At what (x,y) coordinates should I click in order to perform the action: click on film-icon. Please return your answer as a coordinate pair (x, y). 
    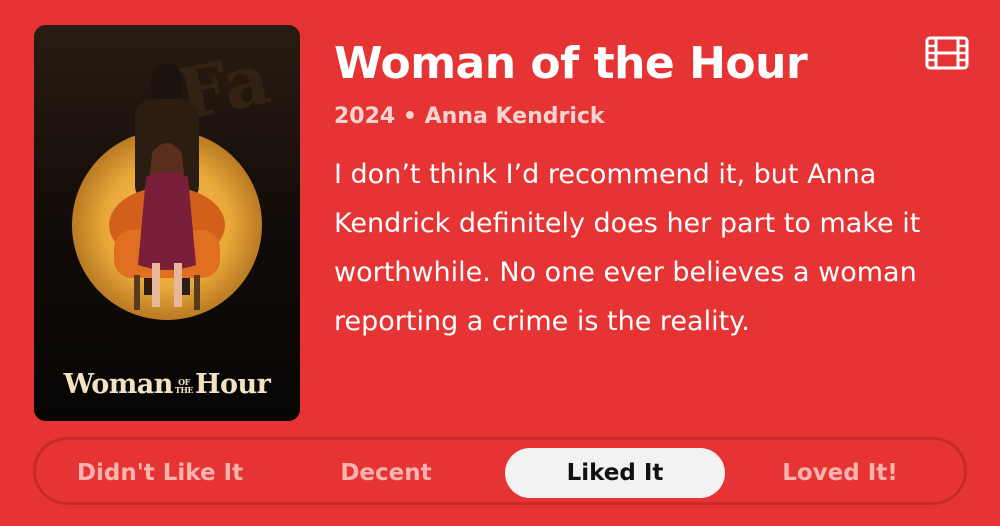
    Looking at the image, I should click on (947, 53).